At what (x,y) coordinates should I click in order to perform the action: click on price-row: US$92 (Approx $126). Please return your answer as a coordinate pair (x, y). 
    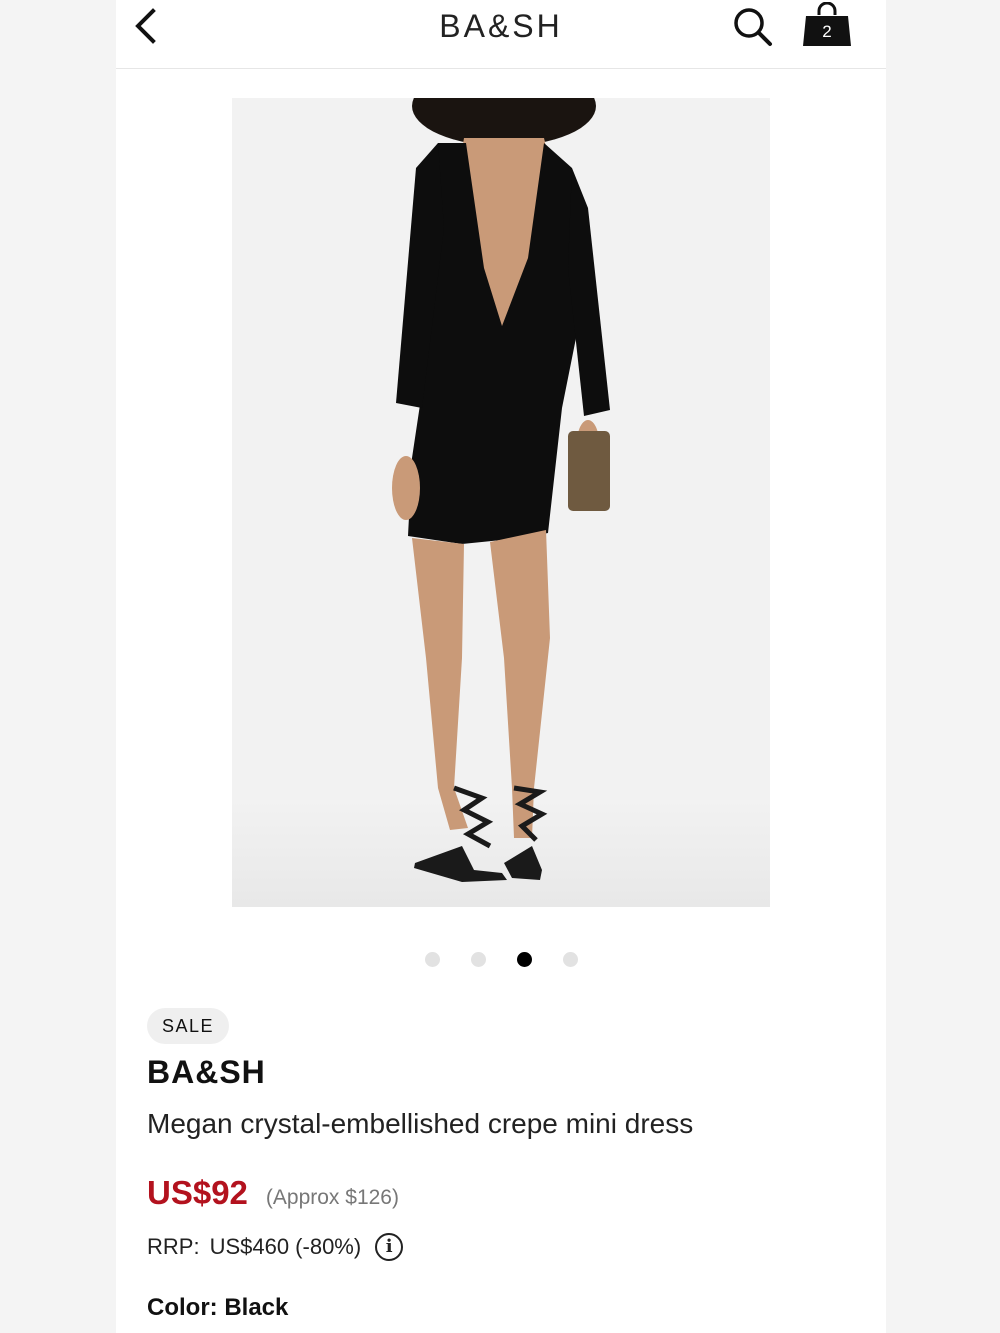
    Looking at the image, I should click on (273, 1193).